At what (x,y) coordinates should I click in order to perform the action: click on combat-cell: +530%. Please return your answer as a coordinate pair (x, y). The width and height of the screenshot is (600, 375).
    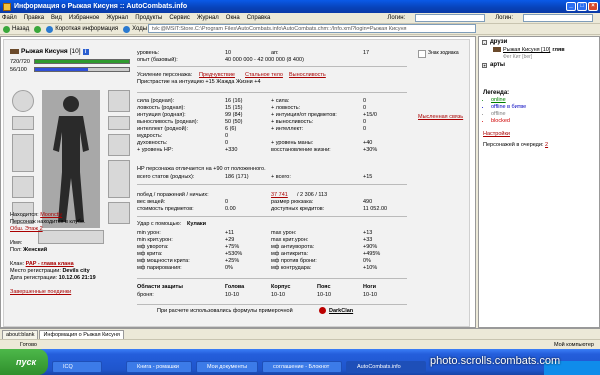
    Looking at the image, I should click on (234, 254).